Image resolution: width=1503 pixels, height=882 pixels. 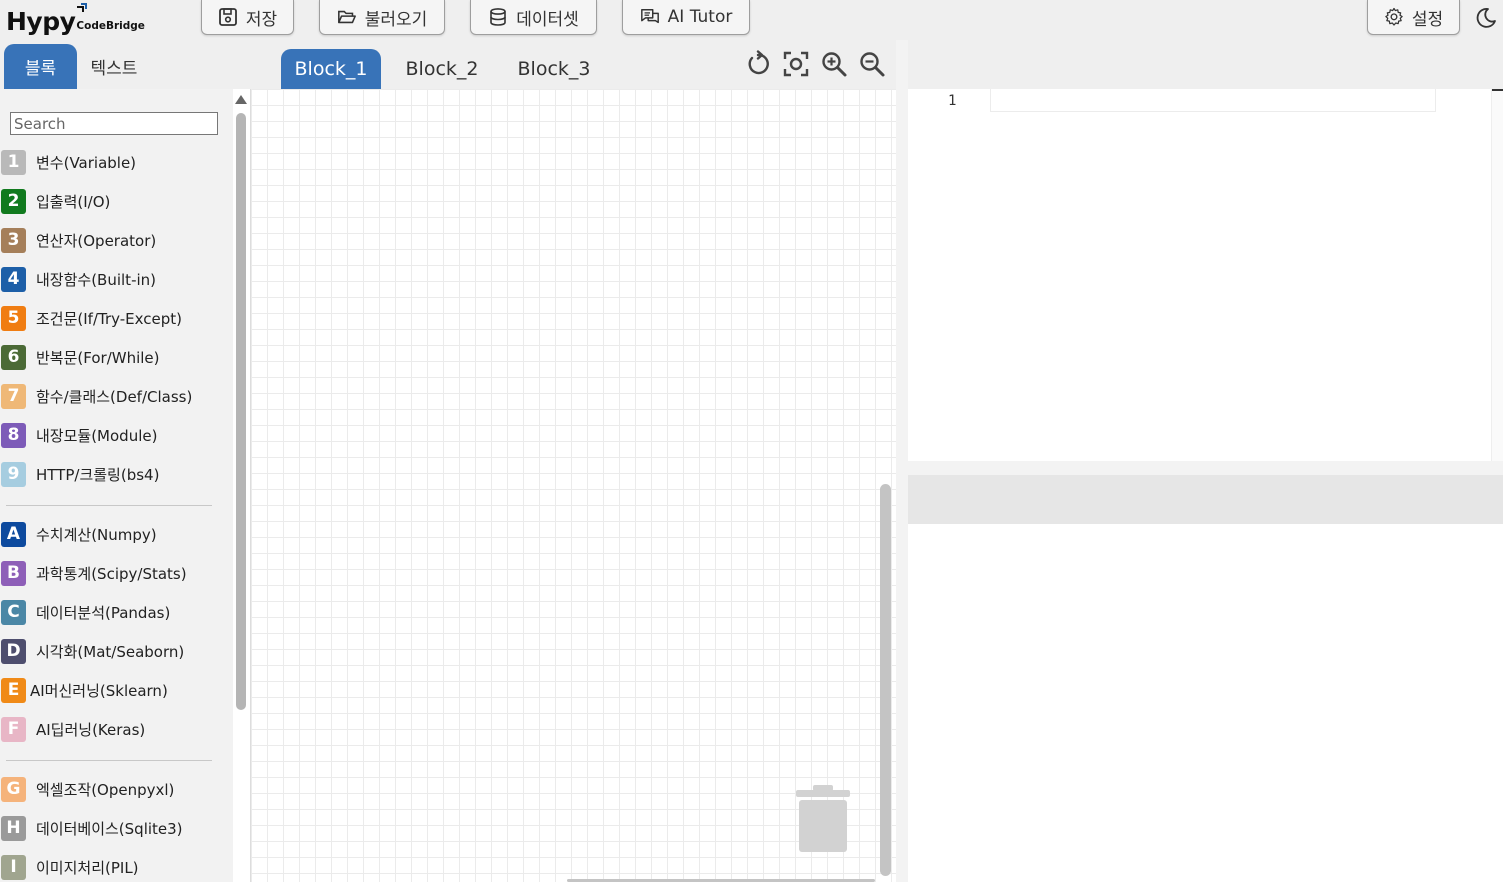 I want to click on category-badge: D, so click(x=13, y=651).